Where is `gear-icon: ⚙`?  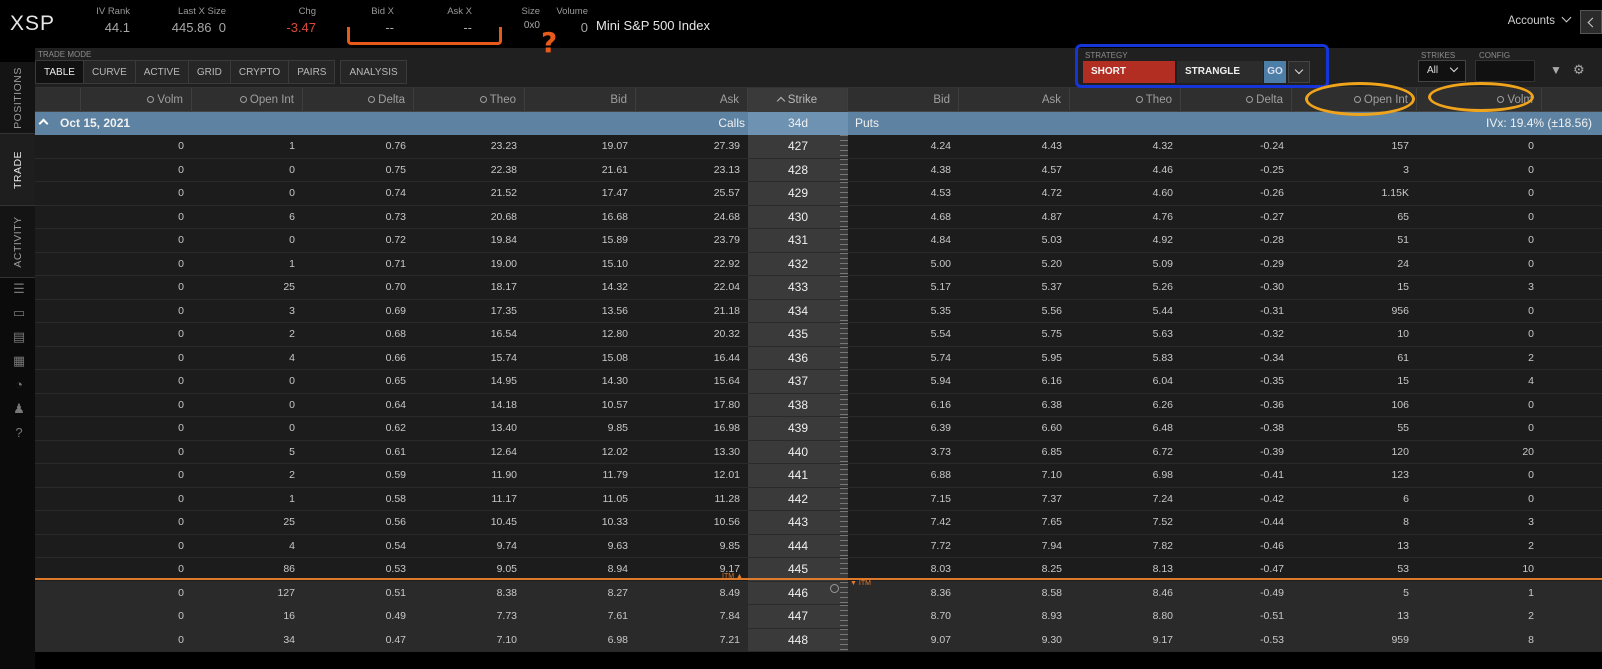 gear-icon: ⚙ is located at coordinates (1580, 69).